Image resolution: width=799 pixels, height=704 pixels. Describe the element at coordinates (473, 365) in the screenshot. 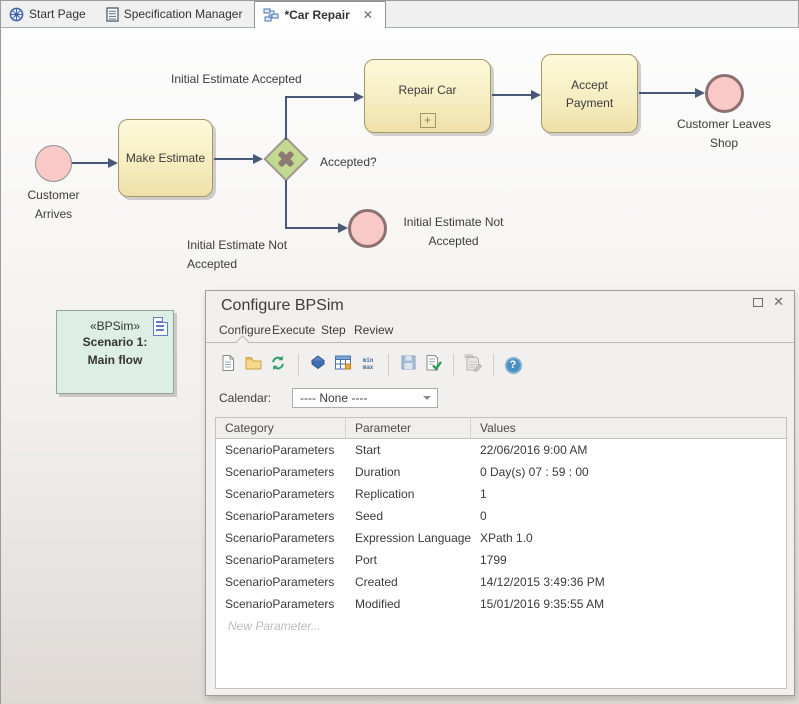

I see `xml-export-button: XML` at that location.